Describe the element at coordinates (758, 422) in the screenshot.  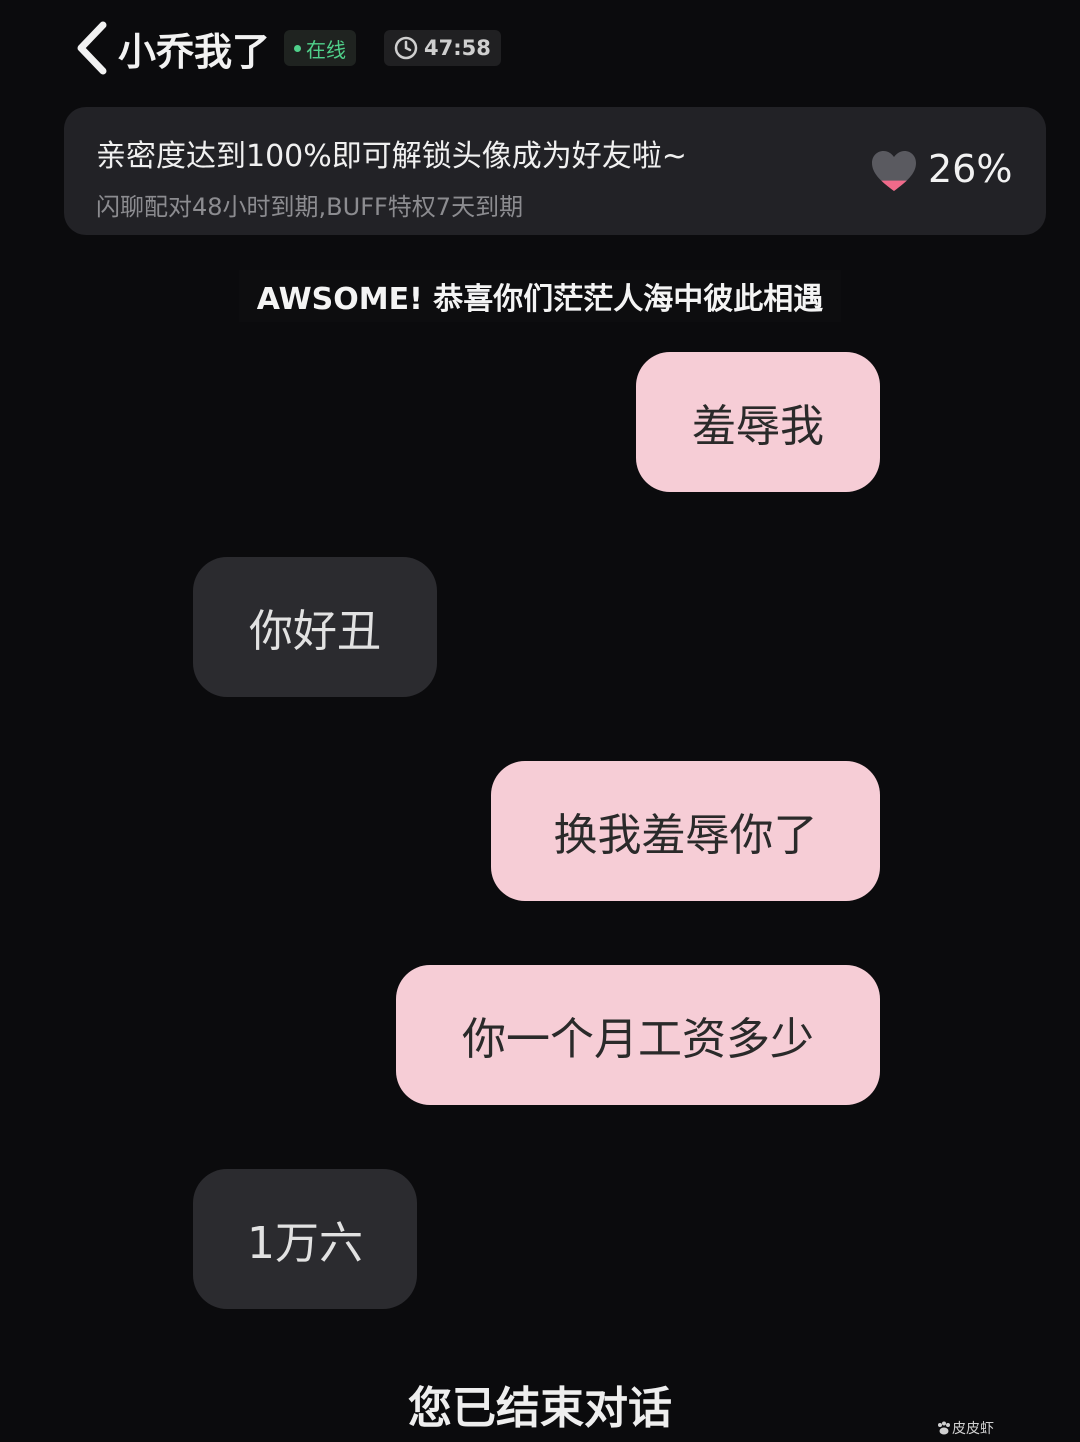
I see `message-bubble-sent: 羞辱我` at that location.